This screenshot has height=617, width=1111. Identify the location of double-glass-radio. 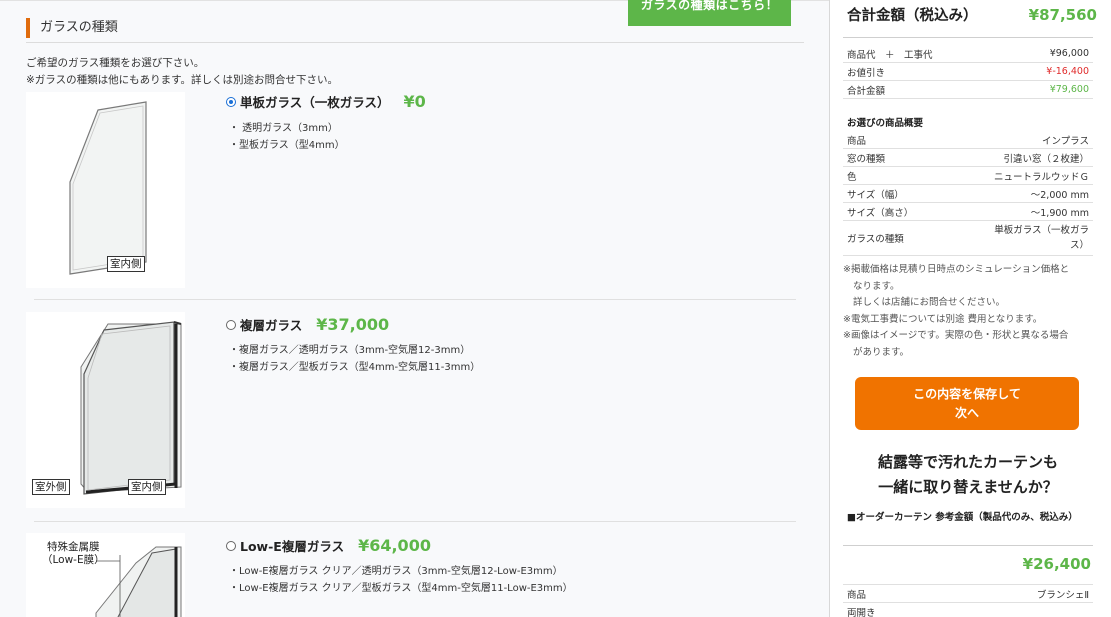
(231, 325).